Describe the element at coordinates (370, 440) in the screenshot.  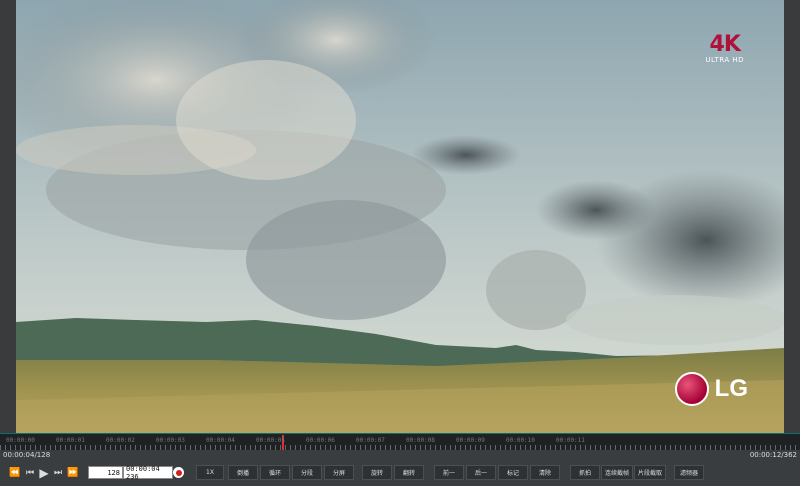
I see `timeline-tick-label: 00:00:07` at that location.